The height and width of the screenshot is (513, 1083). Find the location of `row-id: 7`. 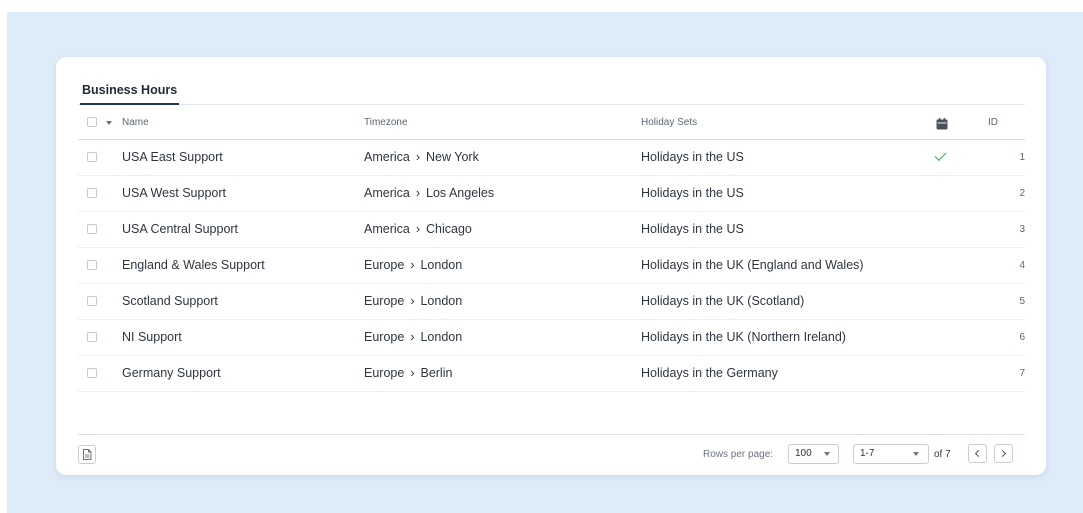

row-id: 7 is located at coordinates (1022, 373).